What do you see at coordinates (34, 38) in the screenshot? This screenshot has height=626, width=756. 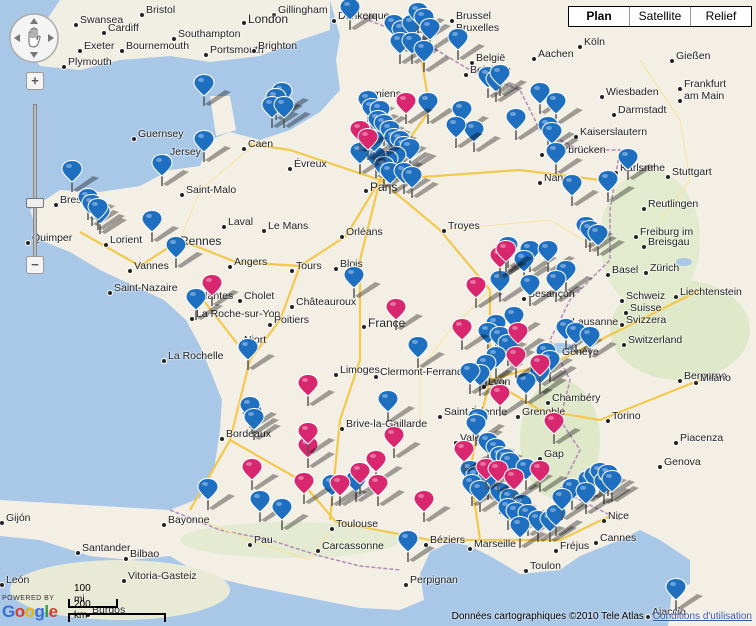 I see `pan-control` at bounding box center [34, 38].